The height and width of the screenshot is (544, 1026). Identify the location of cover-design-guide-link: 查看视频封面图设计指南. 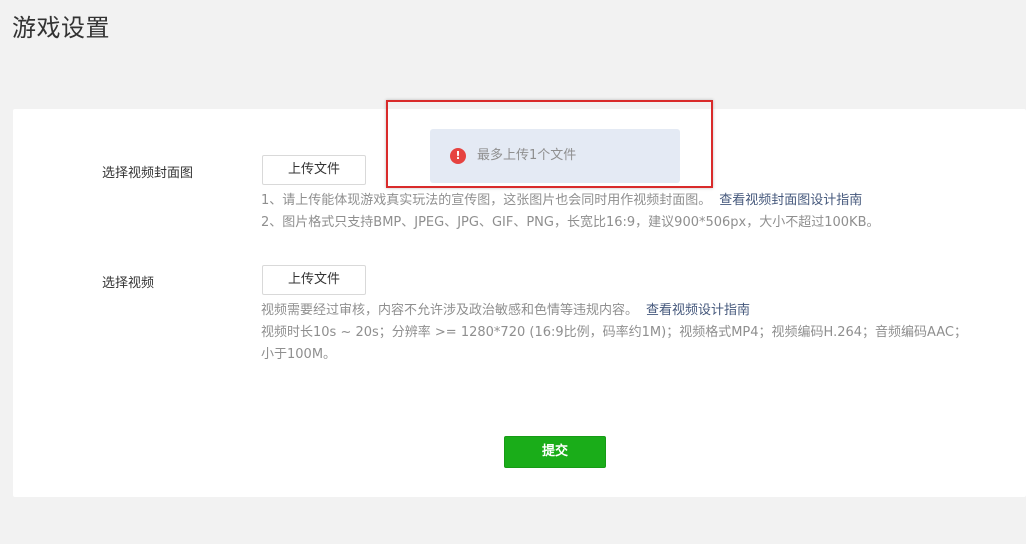
(790, 200).